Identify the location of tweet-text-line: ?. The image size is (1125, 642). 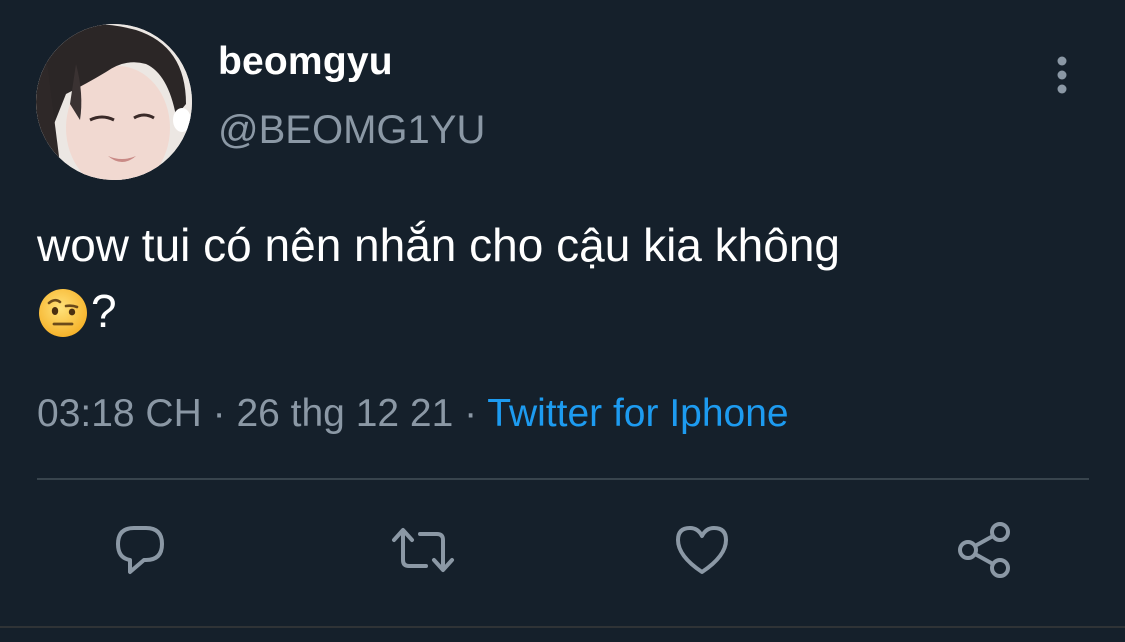
(567, 311).